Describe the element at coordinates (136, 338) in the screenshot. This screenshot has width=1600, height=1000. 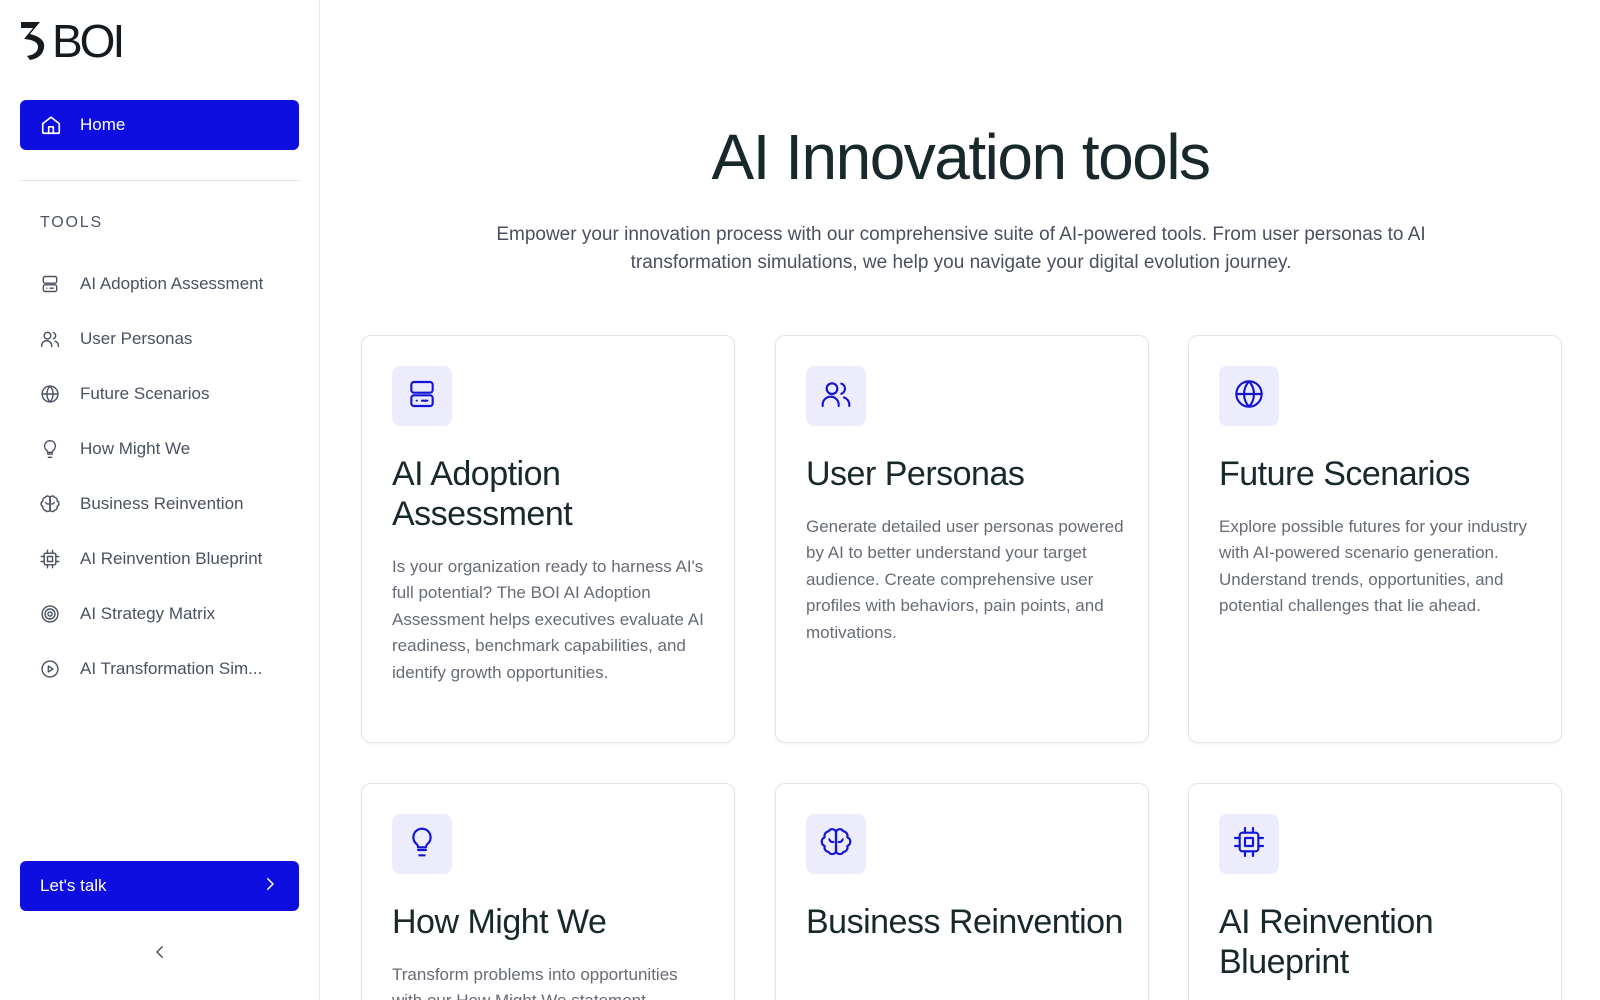
I see `sidebar-item-label: User Personas` at that location.